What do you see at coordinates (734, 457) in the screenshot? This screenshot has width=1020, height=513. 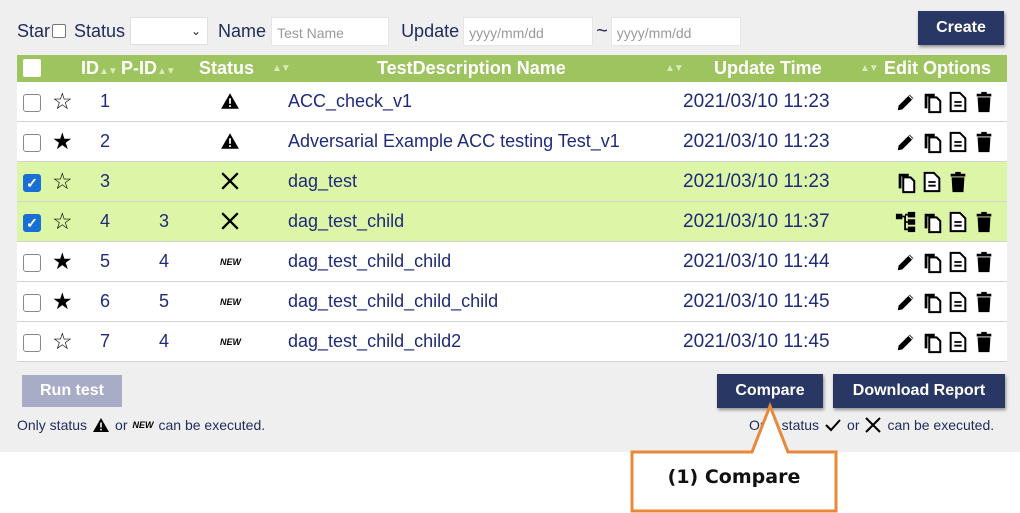 I see `callout-box` at bounding box center [734, 457].